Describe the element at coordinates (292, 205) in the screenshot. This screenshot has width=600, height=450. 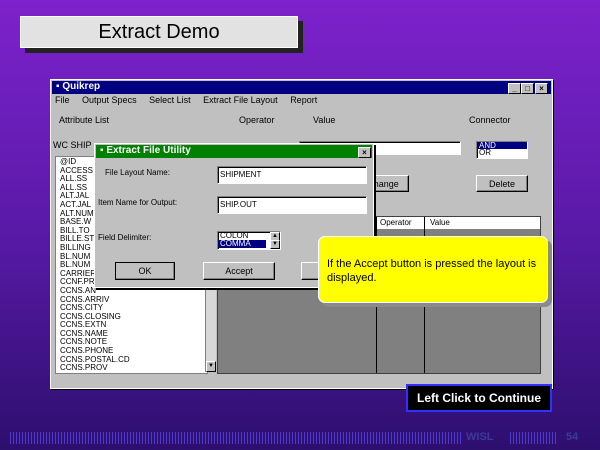
I see `item-name-input: SHIP.OUT` at that location.